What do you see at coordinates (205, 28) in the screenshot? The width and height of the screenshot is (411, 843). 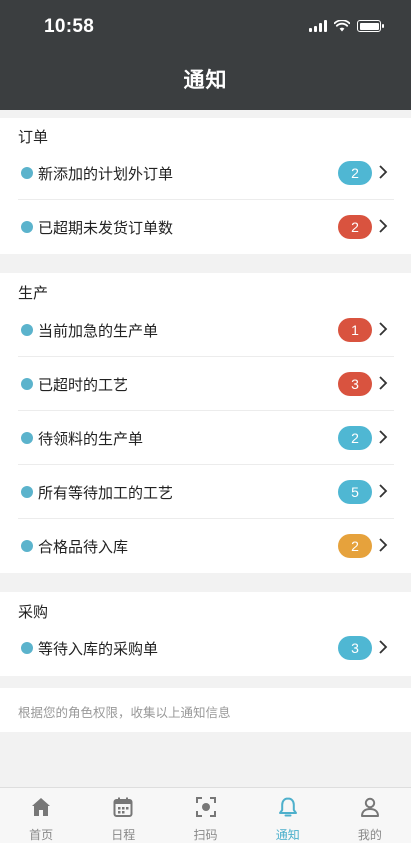 I see `status-bar: 10:58` at bounding box center [205, 28].